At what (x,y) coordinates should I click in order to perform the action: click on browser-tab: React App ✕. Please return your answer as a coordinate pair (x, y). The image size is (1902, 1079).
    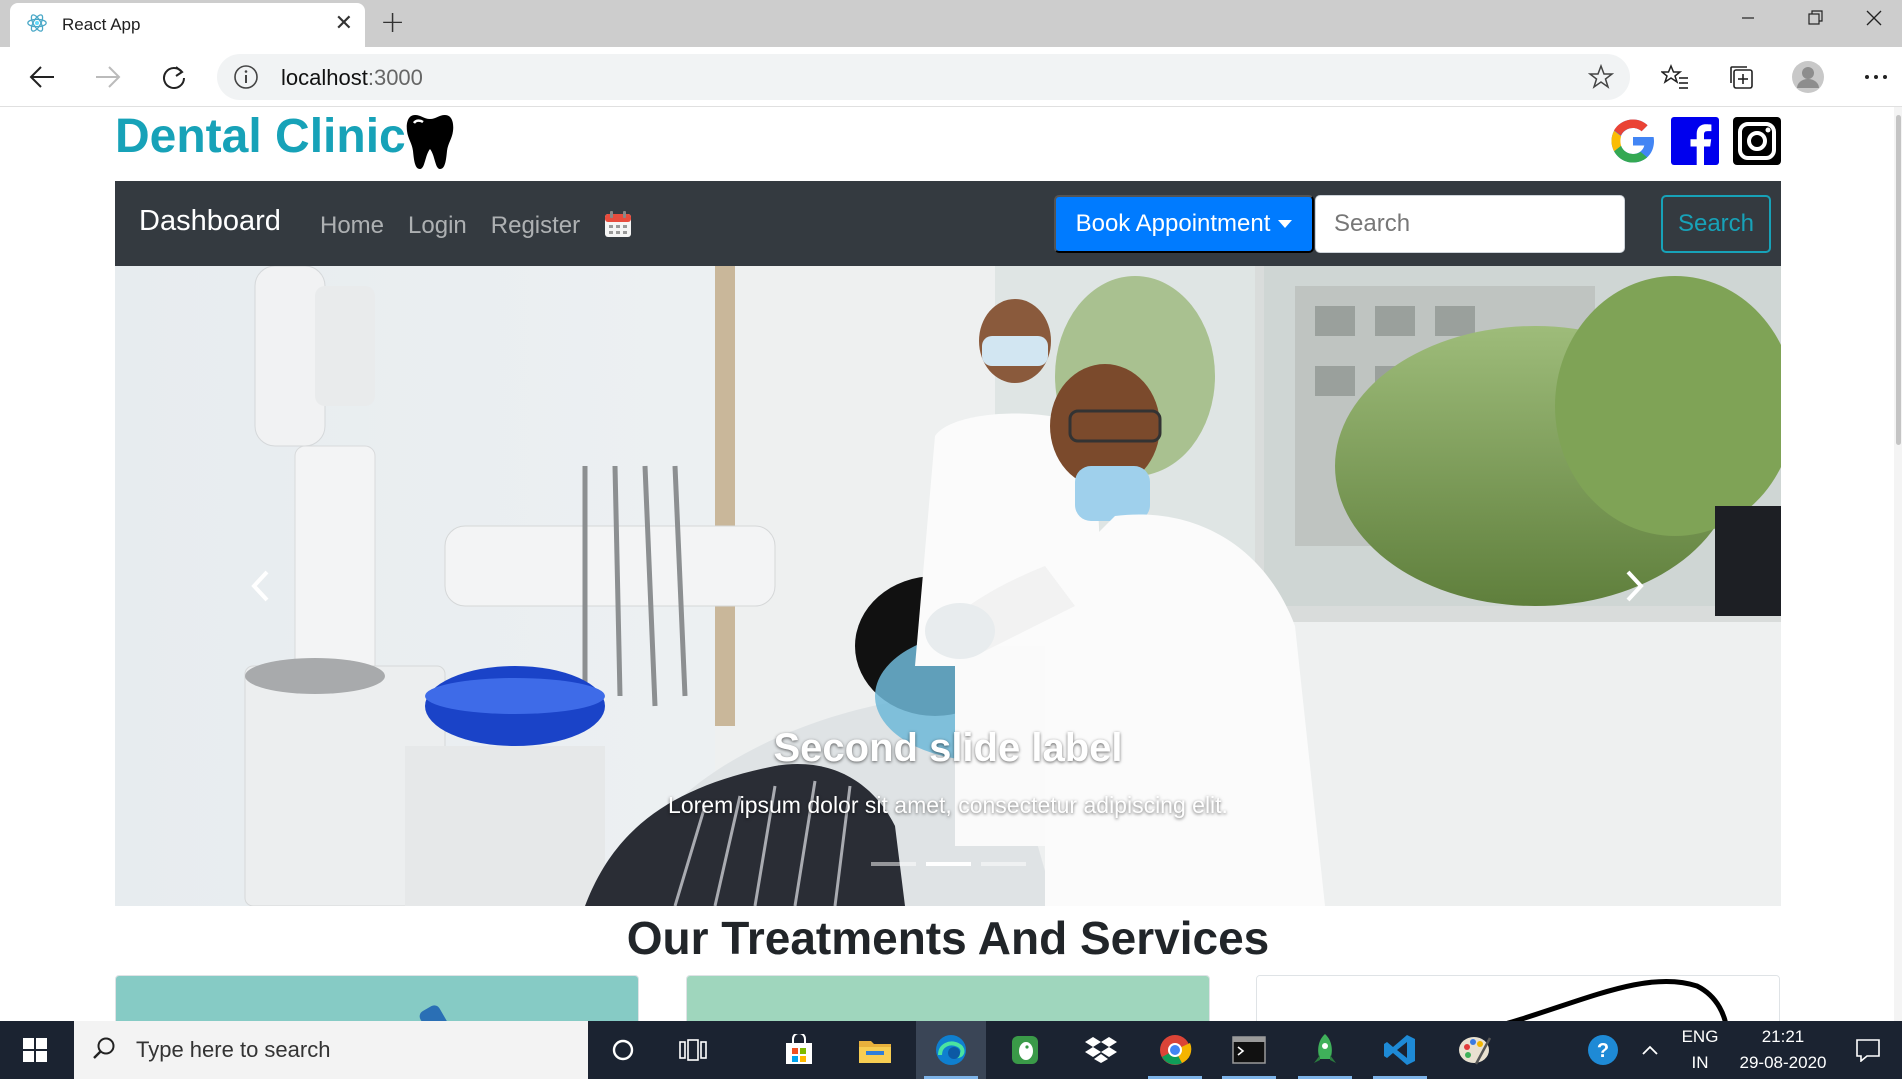
    Looking at the image, I should click on (187, 25).